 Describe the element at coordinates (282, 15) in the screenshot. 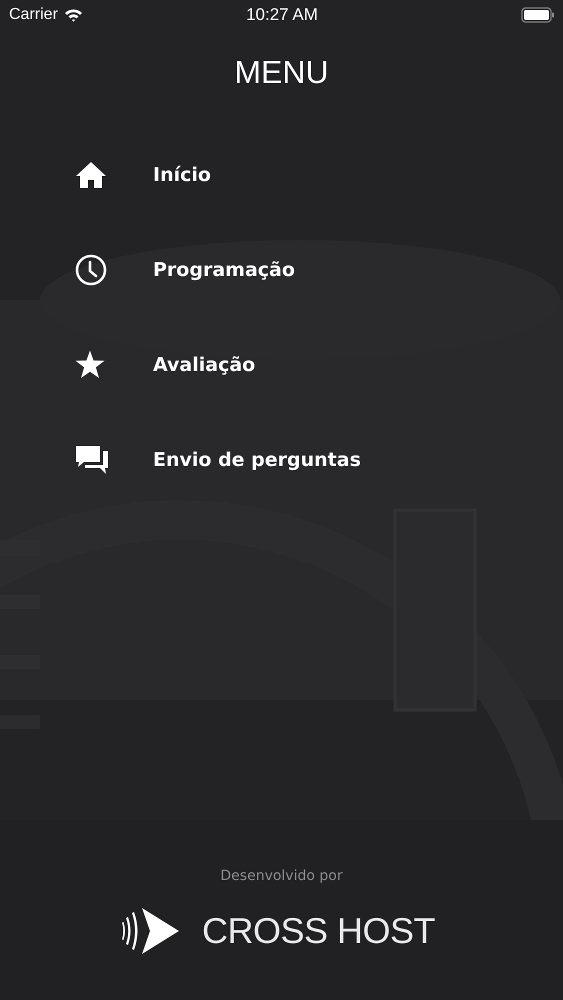

I see `status-time: 10:27 AM` at that location.